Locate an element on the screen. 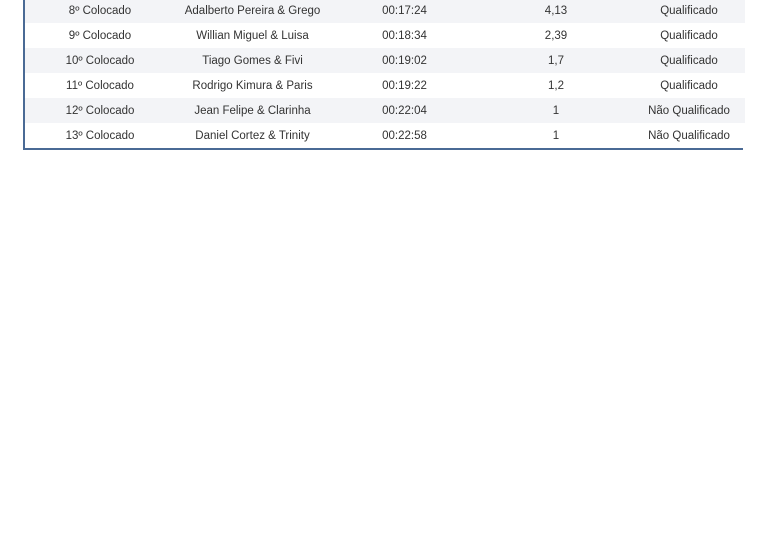 This screenshot has width=768, height=539. score-cell: 1,7 is located at coordinates (556, 60).